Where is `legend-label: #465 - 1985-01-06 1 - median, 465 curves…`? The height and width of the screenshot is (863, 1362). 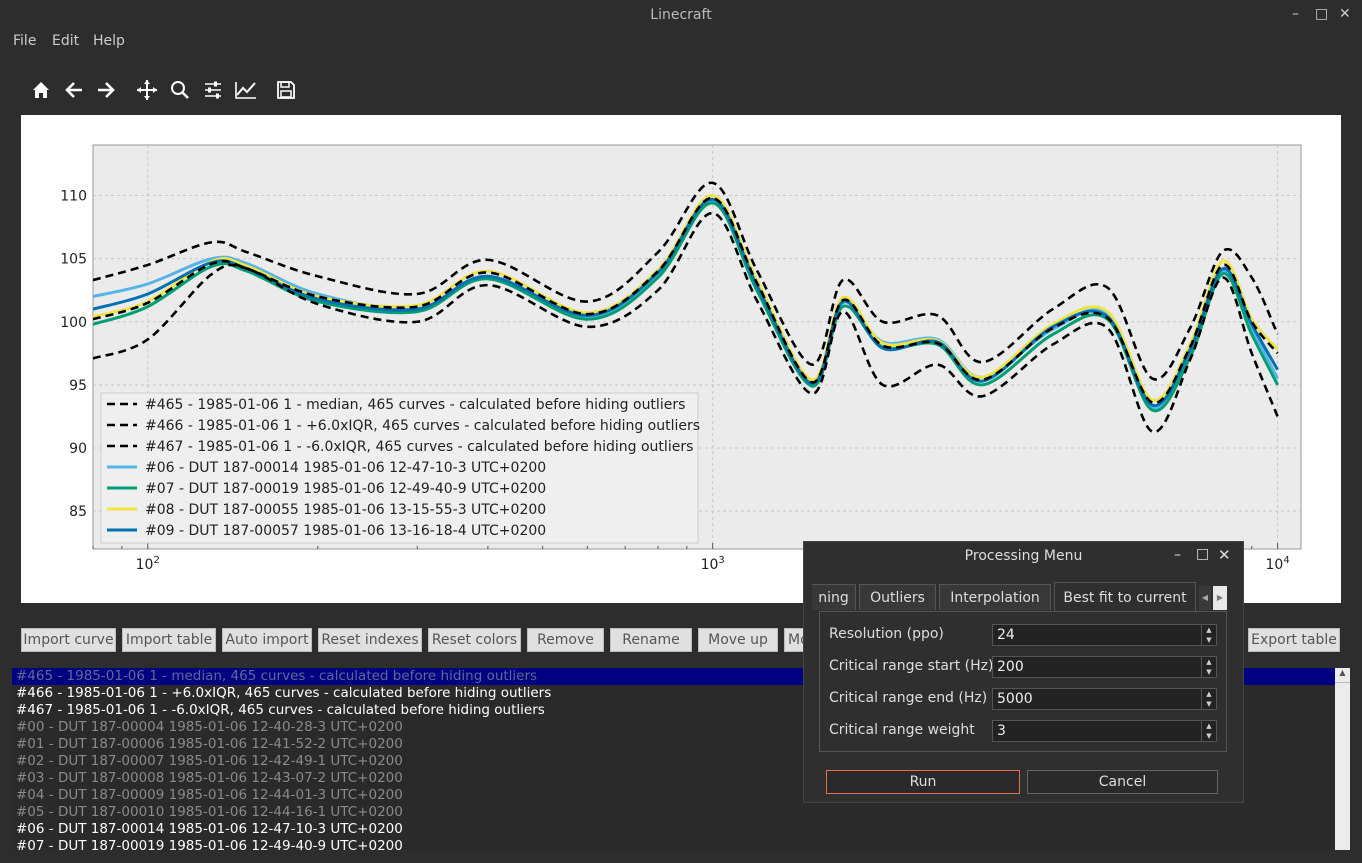 legend-label: #465 - 1985-01-06 1 - median, 465 curves… is located at coordinates (415, 405).